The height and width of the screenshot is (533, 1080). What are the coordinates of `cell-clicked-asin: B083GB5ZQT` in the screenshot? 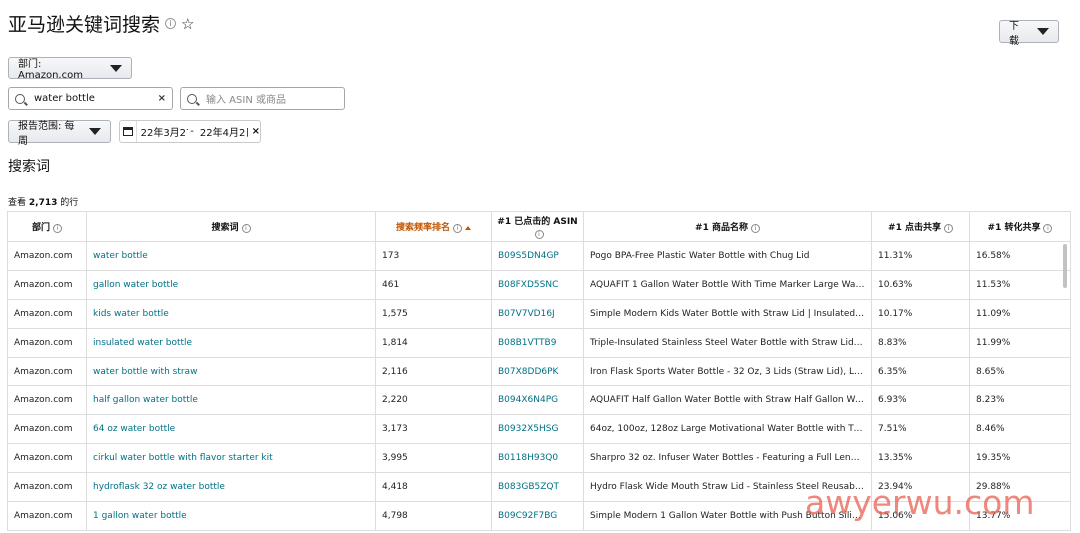 It's located at (537, 487).